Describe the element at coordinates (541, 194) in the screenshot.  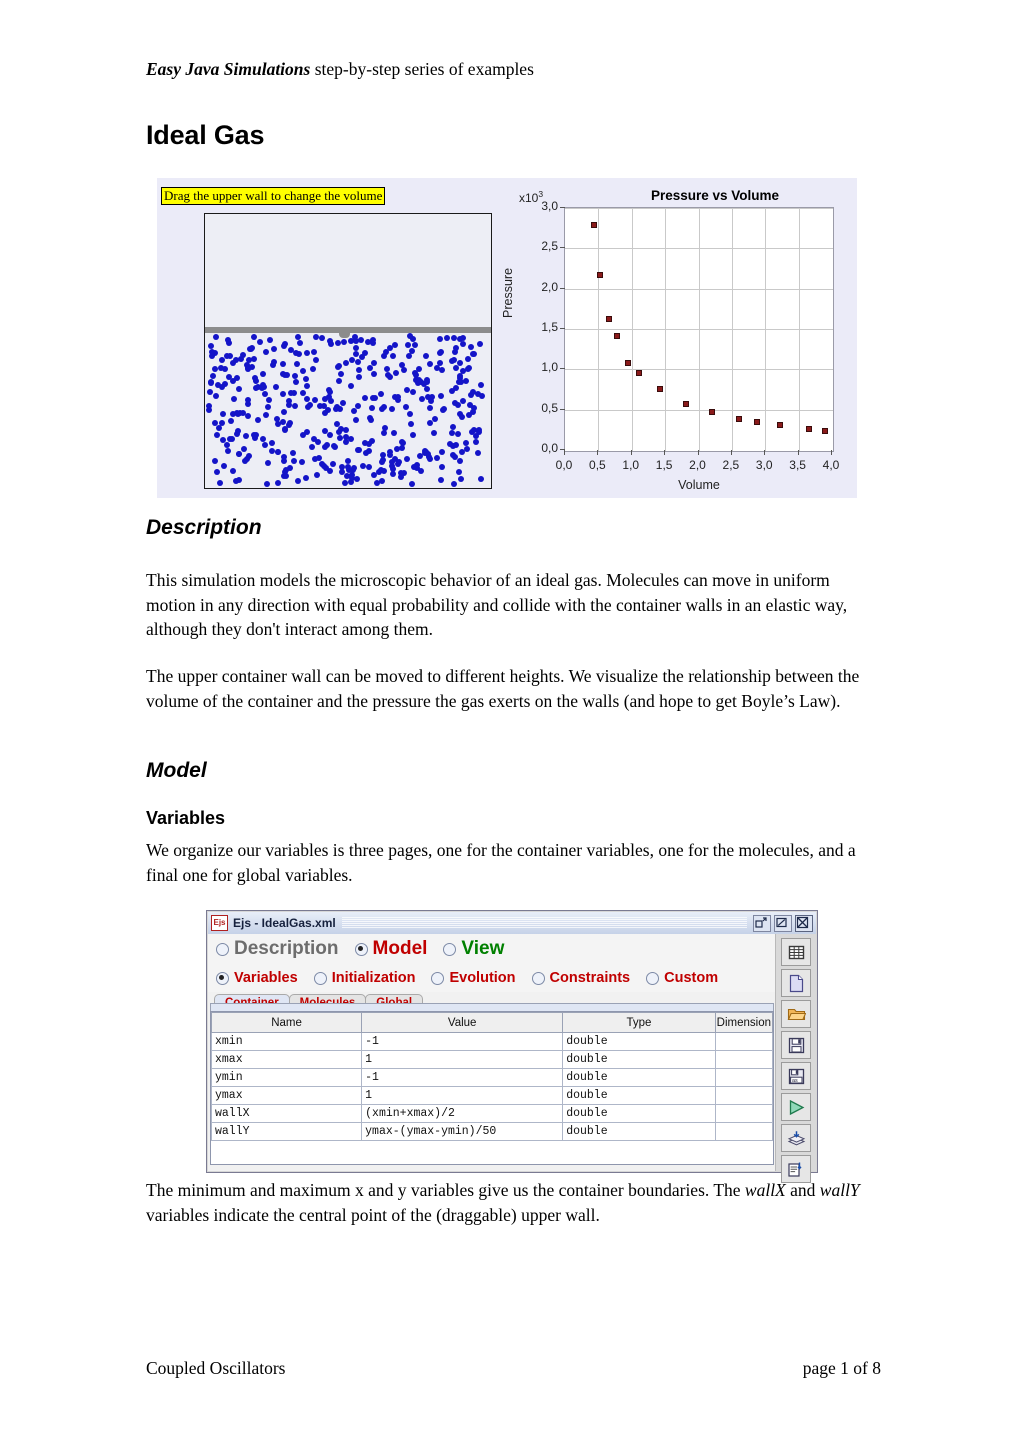
I see `y-axis-multiplier-exponent: 3` at that location.